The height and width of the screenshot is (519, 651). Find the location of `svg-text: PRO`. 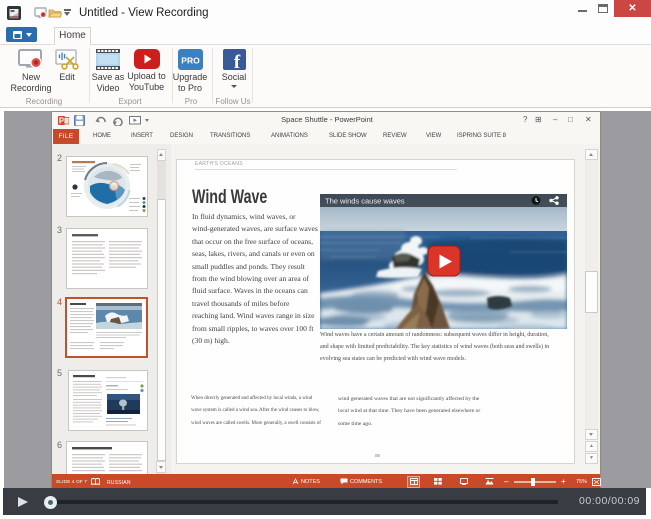

svg-text: PRO is located at coordinates (190, 61).